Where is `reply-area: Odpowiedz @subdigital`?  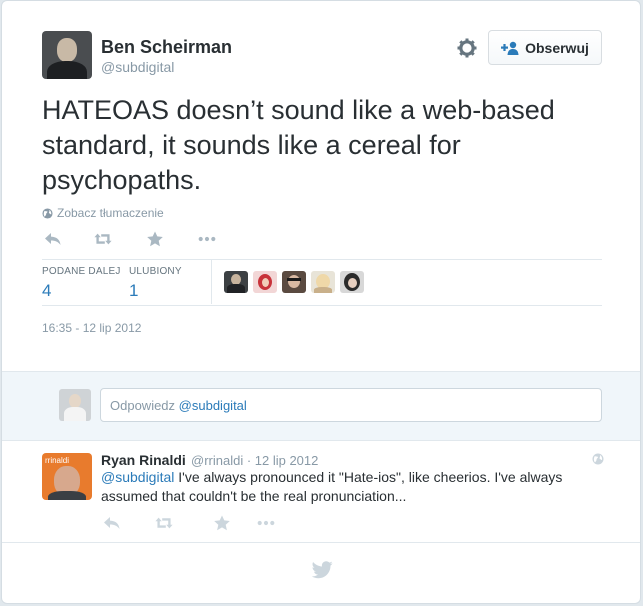
reply-area: Odpowiedz @subdigital is located at coordinates (321, 406).